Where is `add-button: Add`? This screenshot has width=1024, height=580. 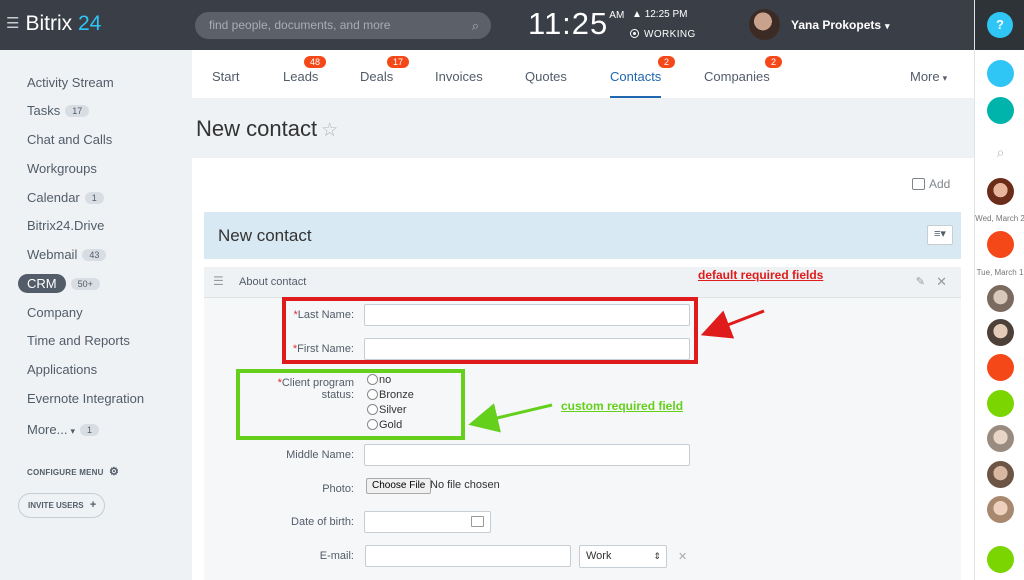 add-button: Add is located at coordinates (931, 184).